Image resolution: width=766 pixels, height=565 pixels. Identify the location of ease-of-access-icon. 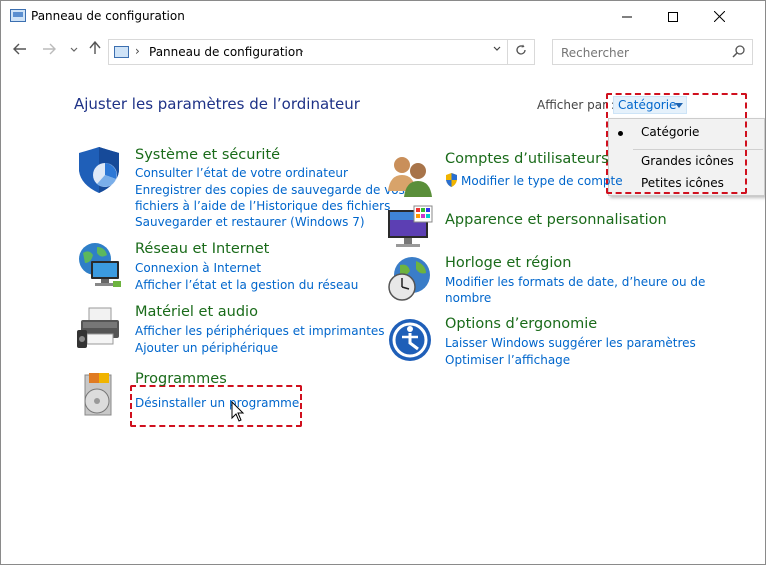
(410, 340).